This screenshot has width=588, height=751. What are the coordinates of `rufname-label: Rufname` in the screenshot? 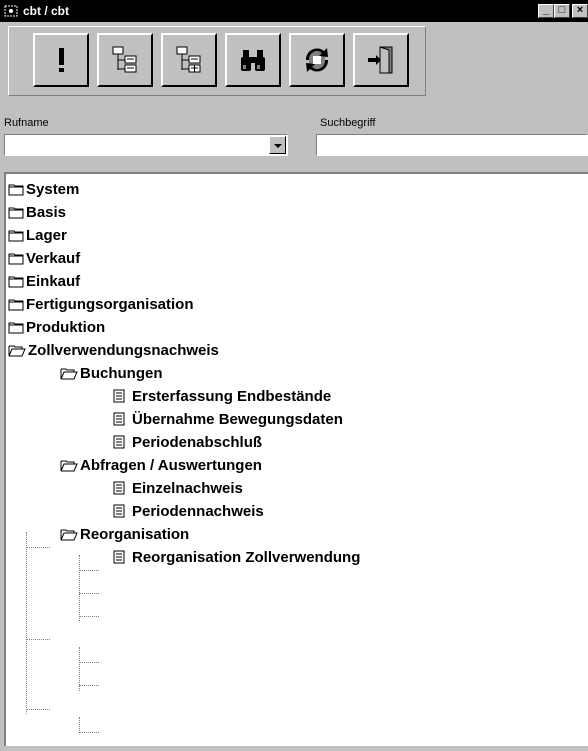 It's located at (26, 123).